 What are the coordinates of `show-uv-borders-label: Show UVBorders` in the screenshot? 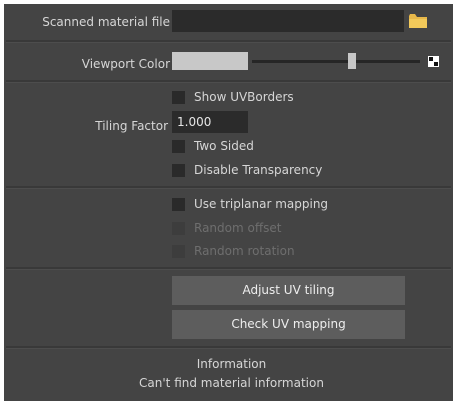 It's located at (244, 97).